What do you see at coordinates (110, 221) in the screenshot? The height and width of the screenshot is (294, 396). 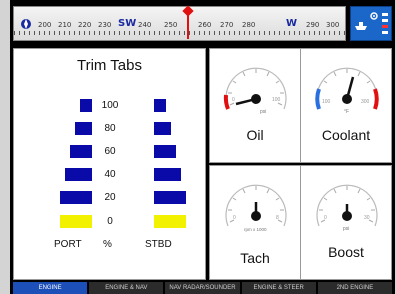 I see `trim-level-label: 0` at bounding box center [110, 221].